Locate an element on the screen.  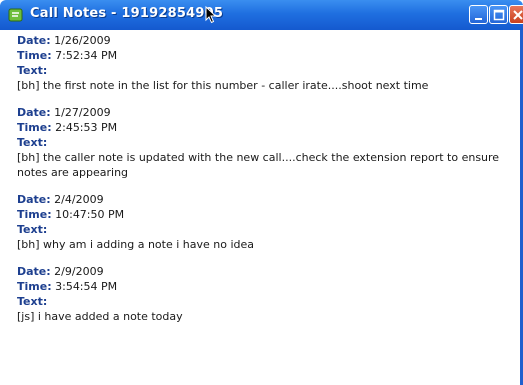
note-time: 7:52:34 PM is located at coordinates (86, 55).